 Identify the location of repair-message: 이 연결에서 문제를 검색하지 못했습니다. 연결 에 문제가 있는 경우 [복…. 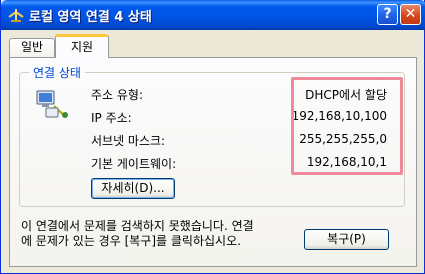
(137, 233).